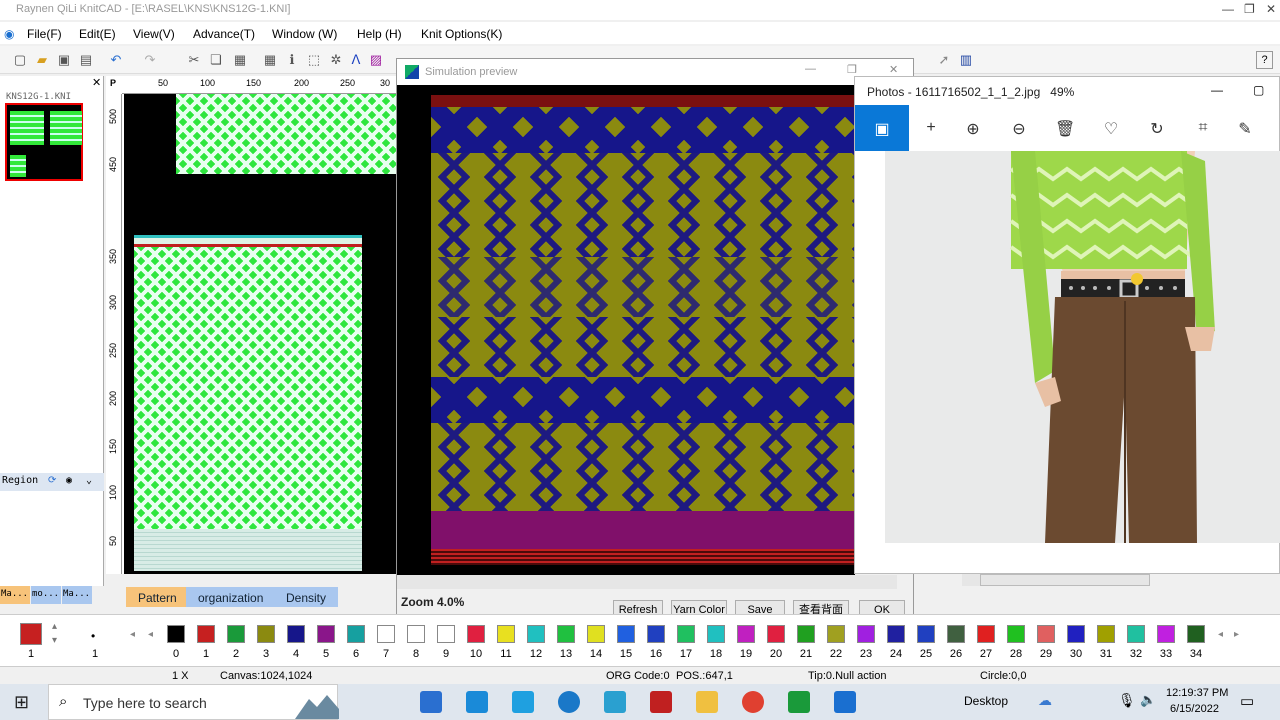 Image resolution: width=1280 pixels, height=720 pixels. I want to click on export-icon: ➚, so click(944, 60).